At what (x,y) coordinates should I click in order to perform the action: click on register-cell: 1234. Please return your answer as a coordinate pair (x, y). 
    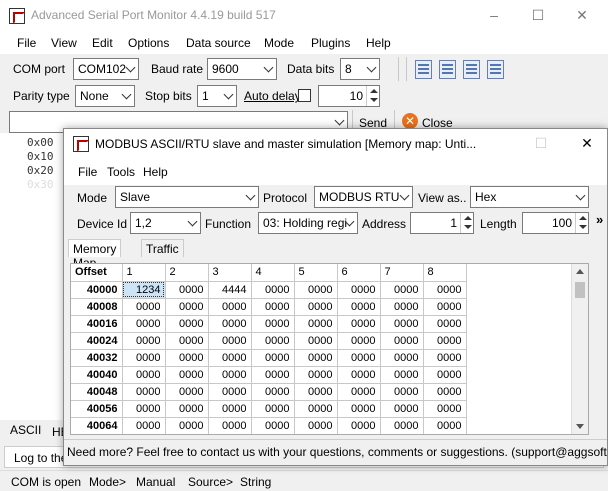
    Looking at the image, I should click on (144, 290).